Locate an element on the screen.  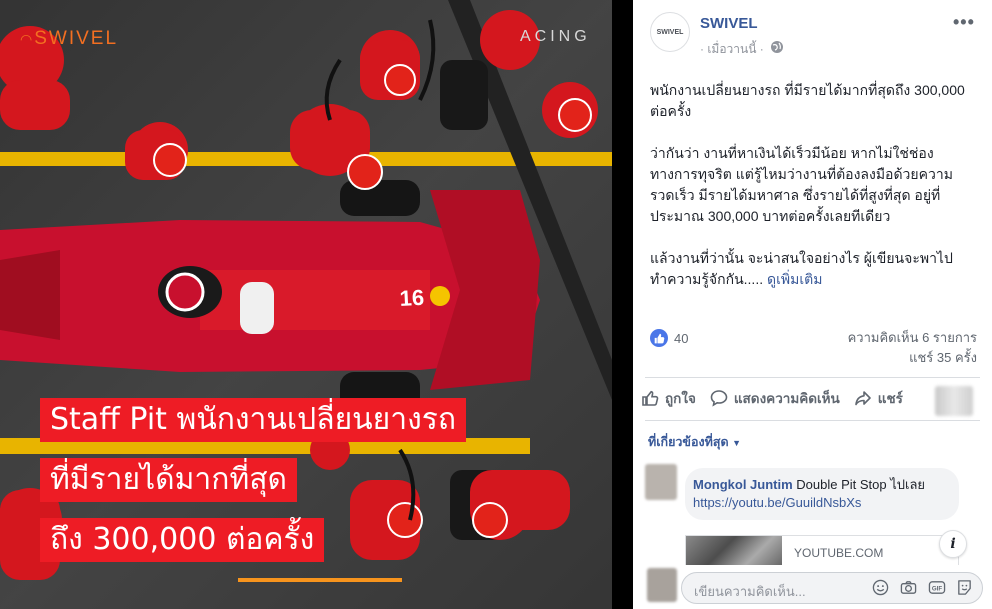
link-preview-card: YOUTUBE.COM is located at coordinates (822, 550).